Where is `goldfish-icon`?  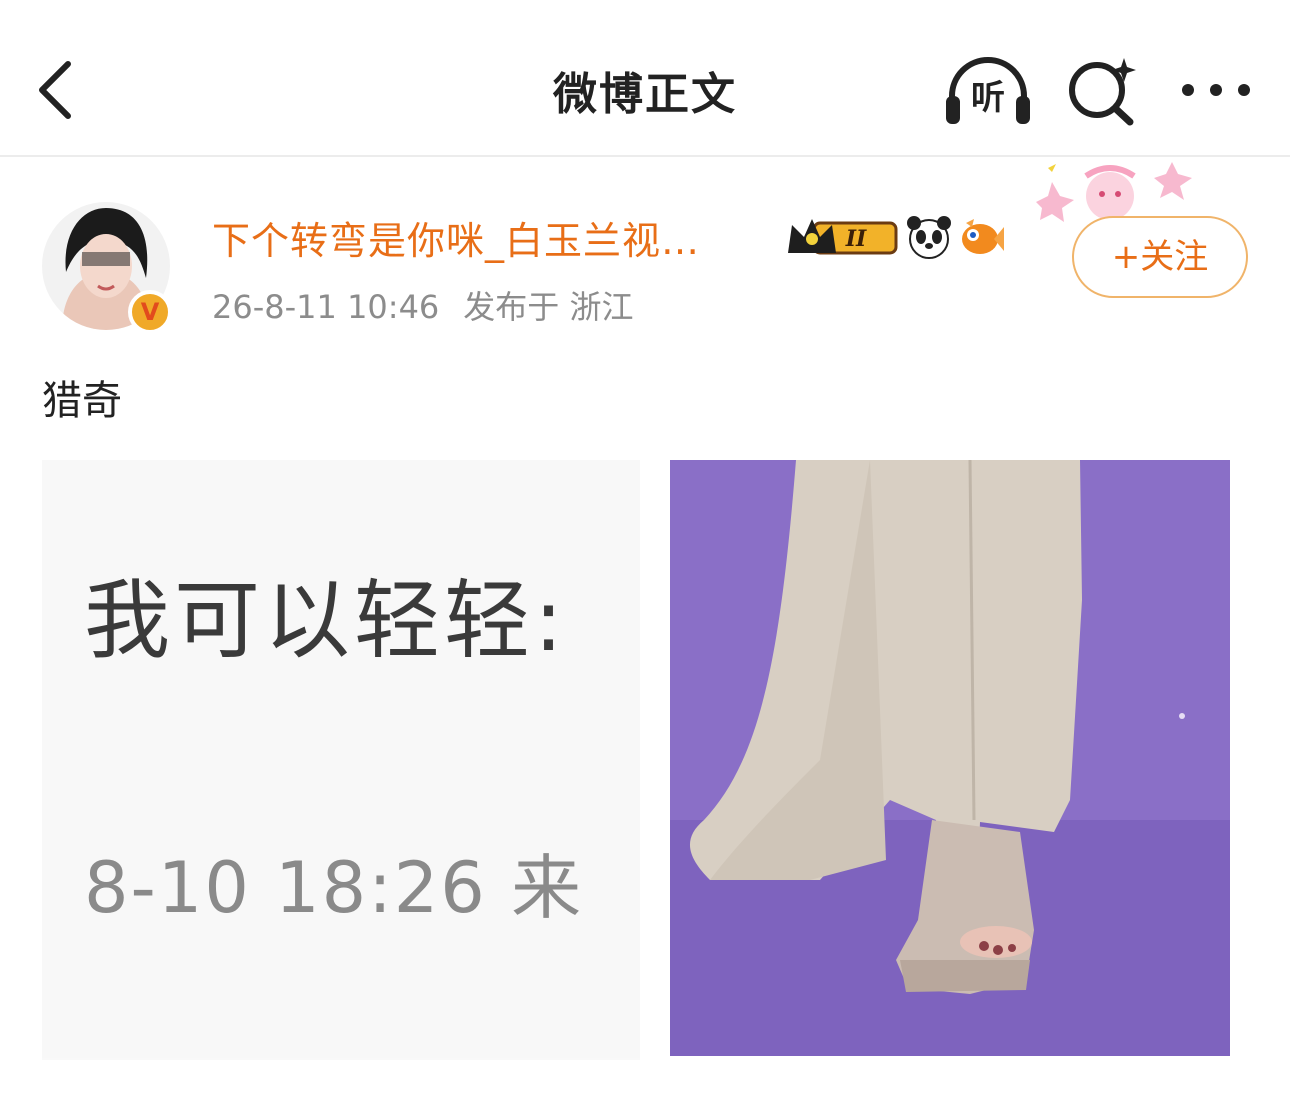
goldfish-icon is located at coordinates (981, 237).